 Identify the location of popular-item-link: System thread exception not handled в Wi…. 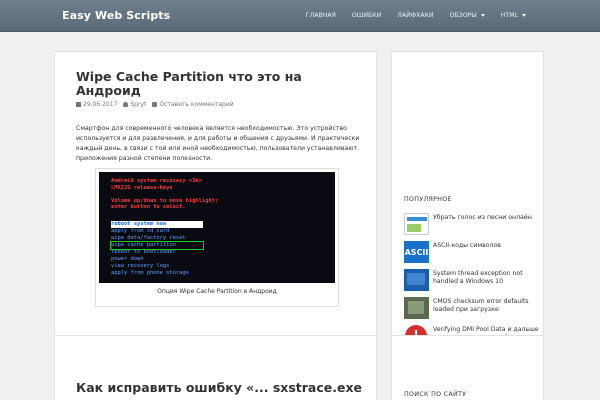
(486, 277).